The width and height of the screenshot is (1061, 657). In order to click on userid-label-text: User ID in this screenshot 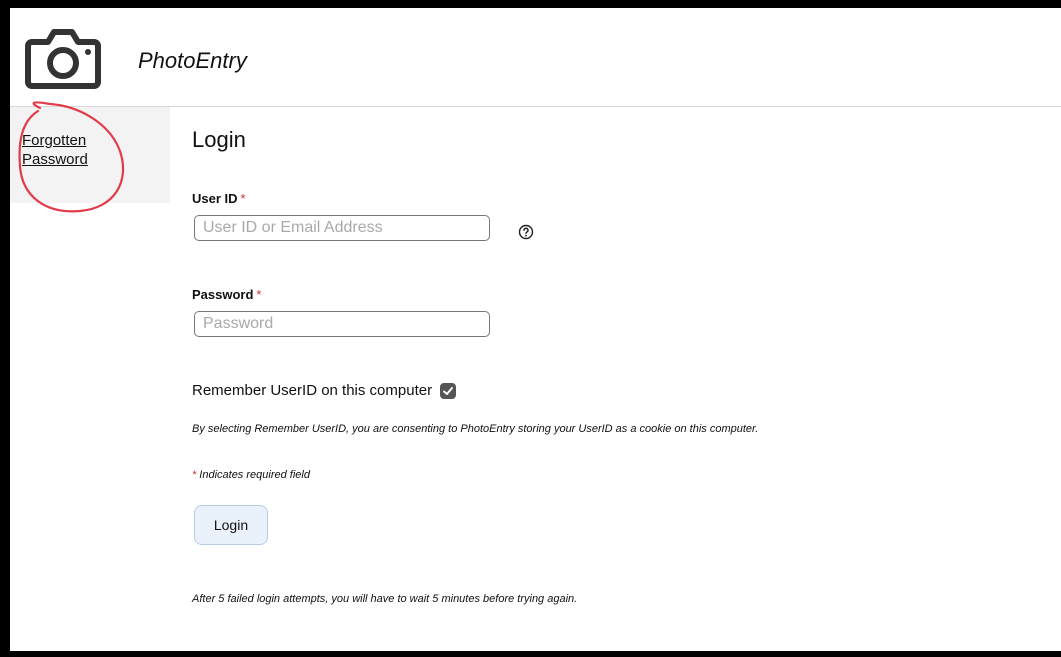, I will do `click(215, 198)`.